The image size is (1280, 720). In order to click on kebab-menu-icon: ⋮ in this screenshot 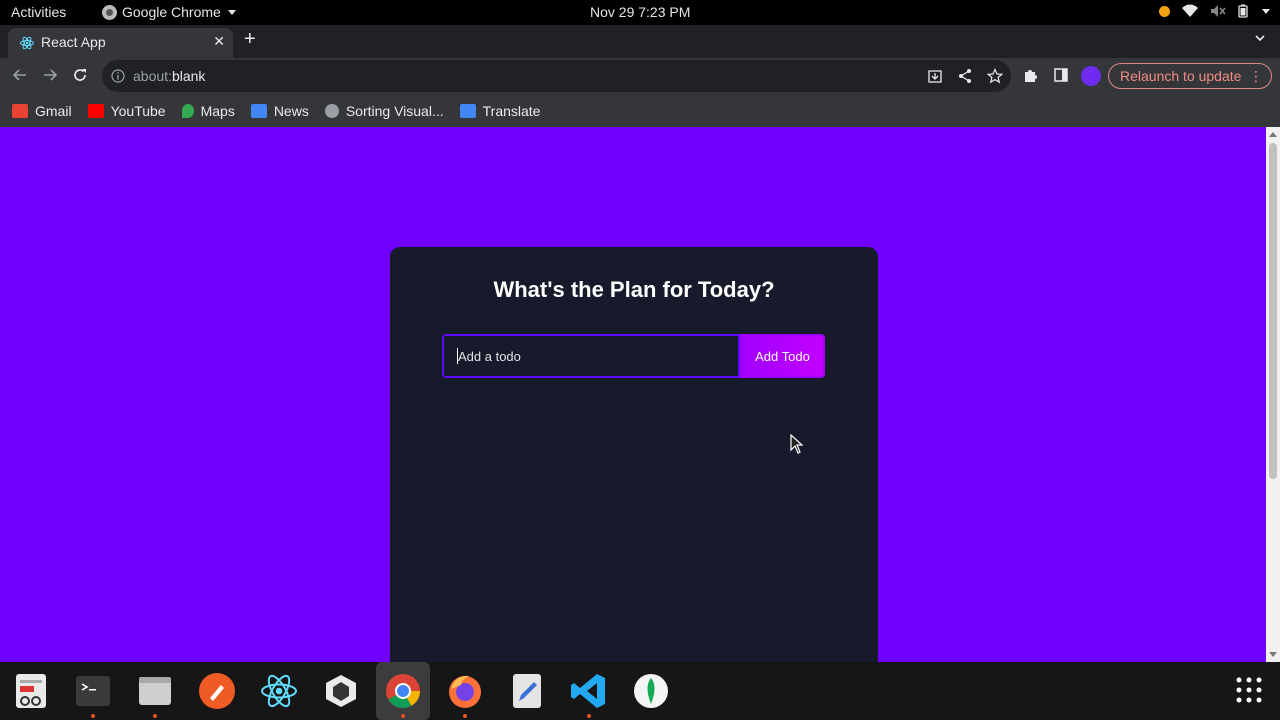, I will do `click(1256, 76)`.